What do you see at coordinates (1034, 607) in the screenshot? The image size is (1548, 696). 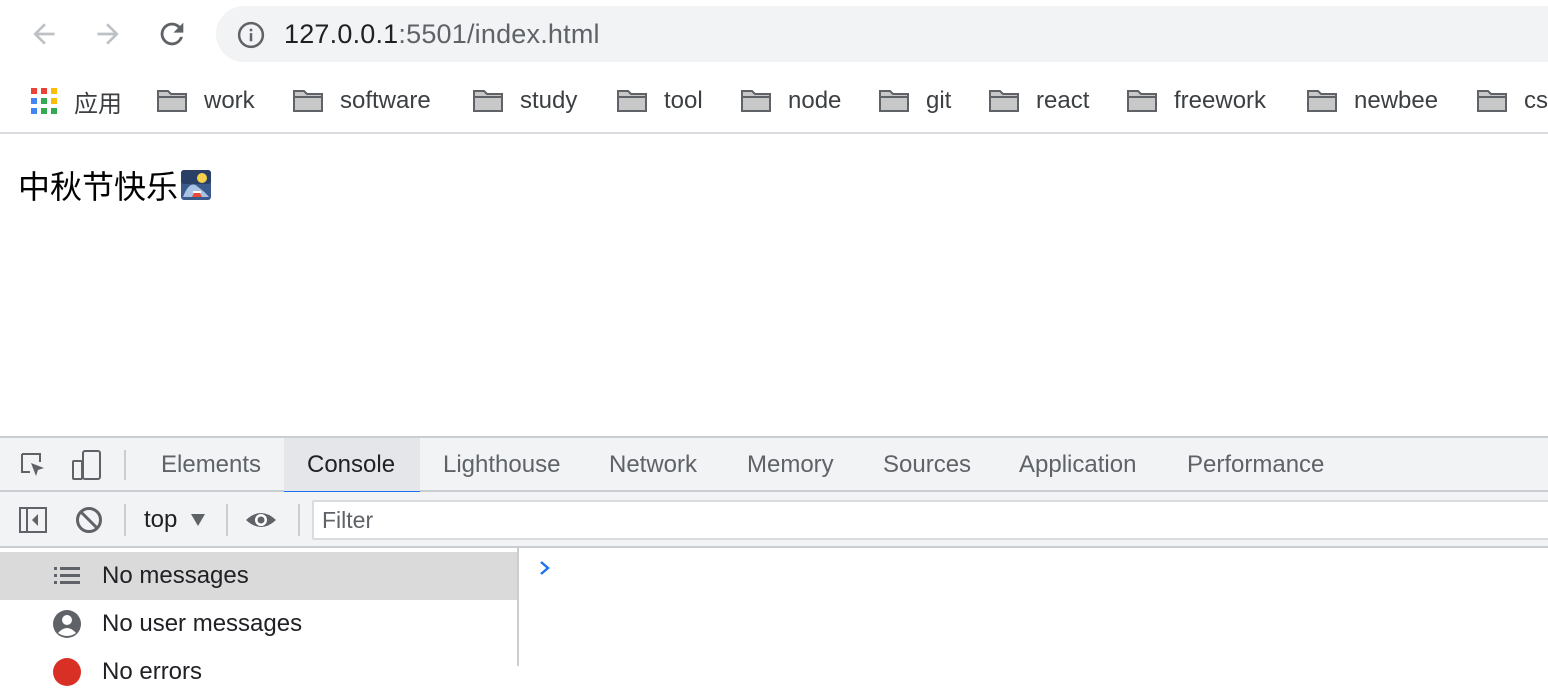 I see `console-output` at bounding box center [1034, 607].